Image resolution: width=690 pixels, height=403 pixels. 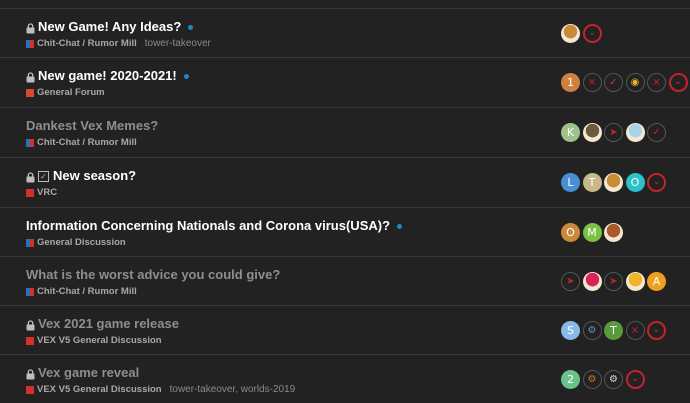 I want to click on topic-meta: VRC, so click(x=41, y=193).